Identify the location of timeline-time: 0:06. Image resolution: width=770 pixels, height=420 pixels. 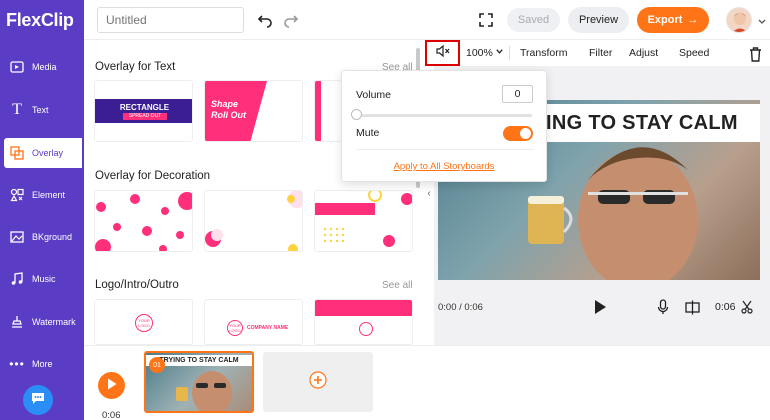
(111, 415).